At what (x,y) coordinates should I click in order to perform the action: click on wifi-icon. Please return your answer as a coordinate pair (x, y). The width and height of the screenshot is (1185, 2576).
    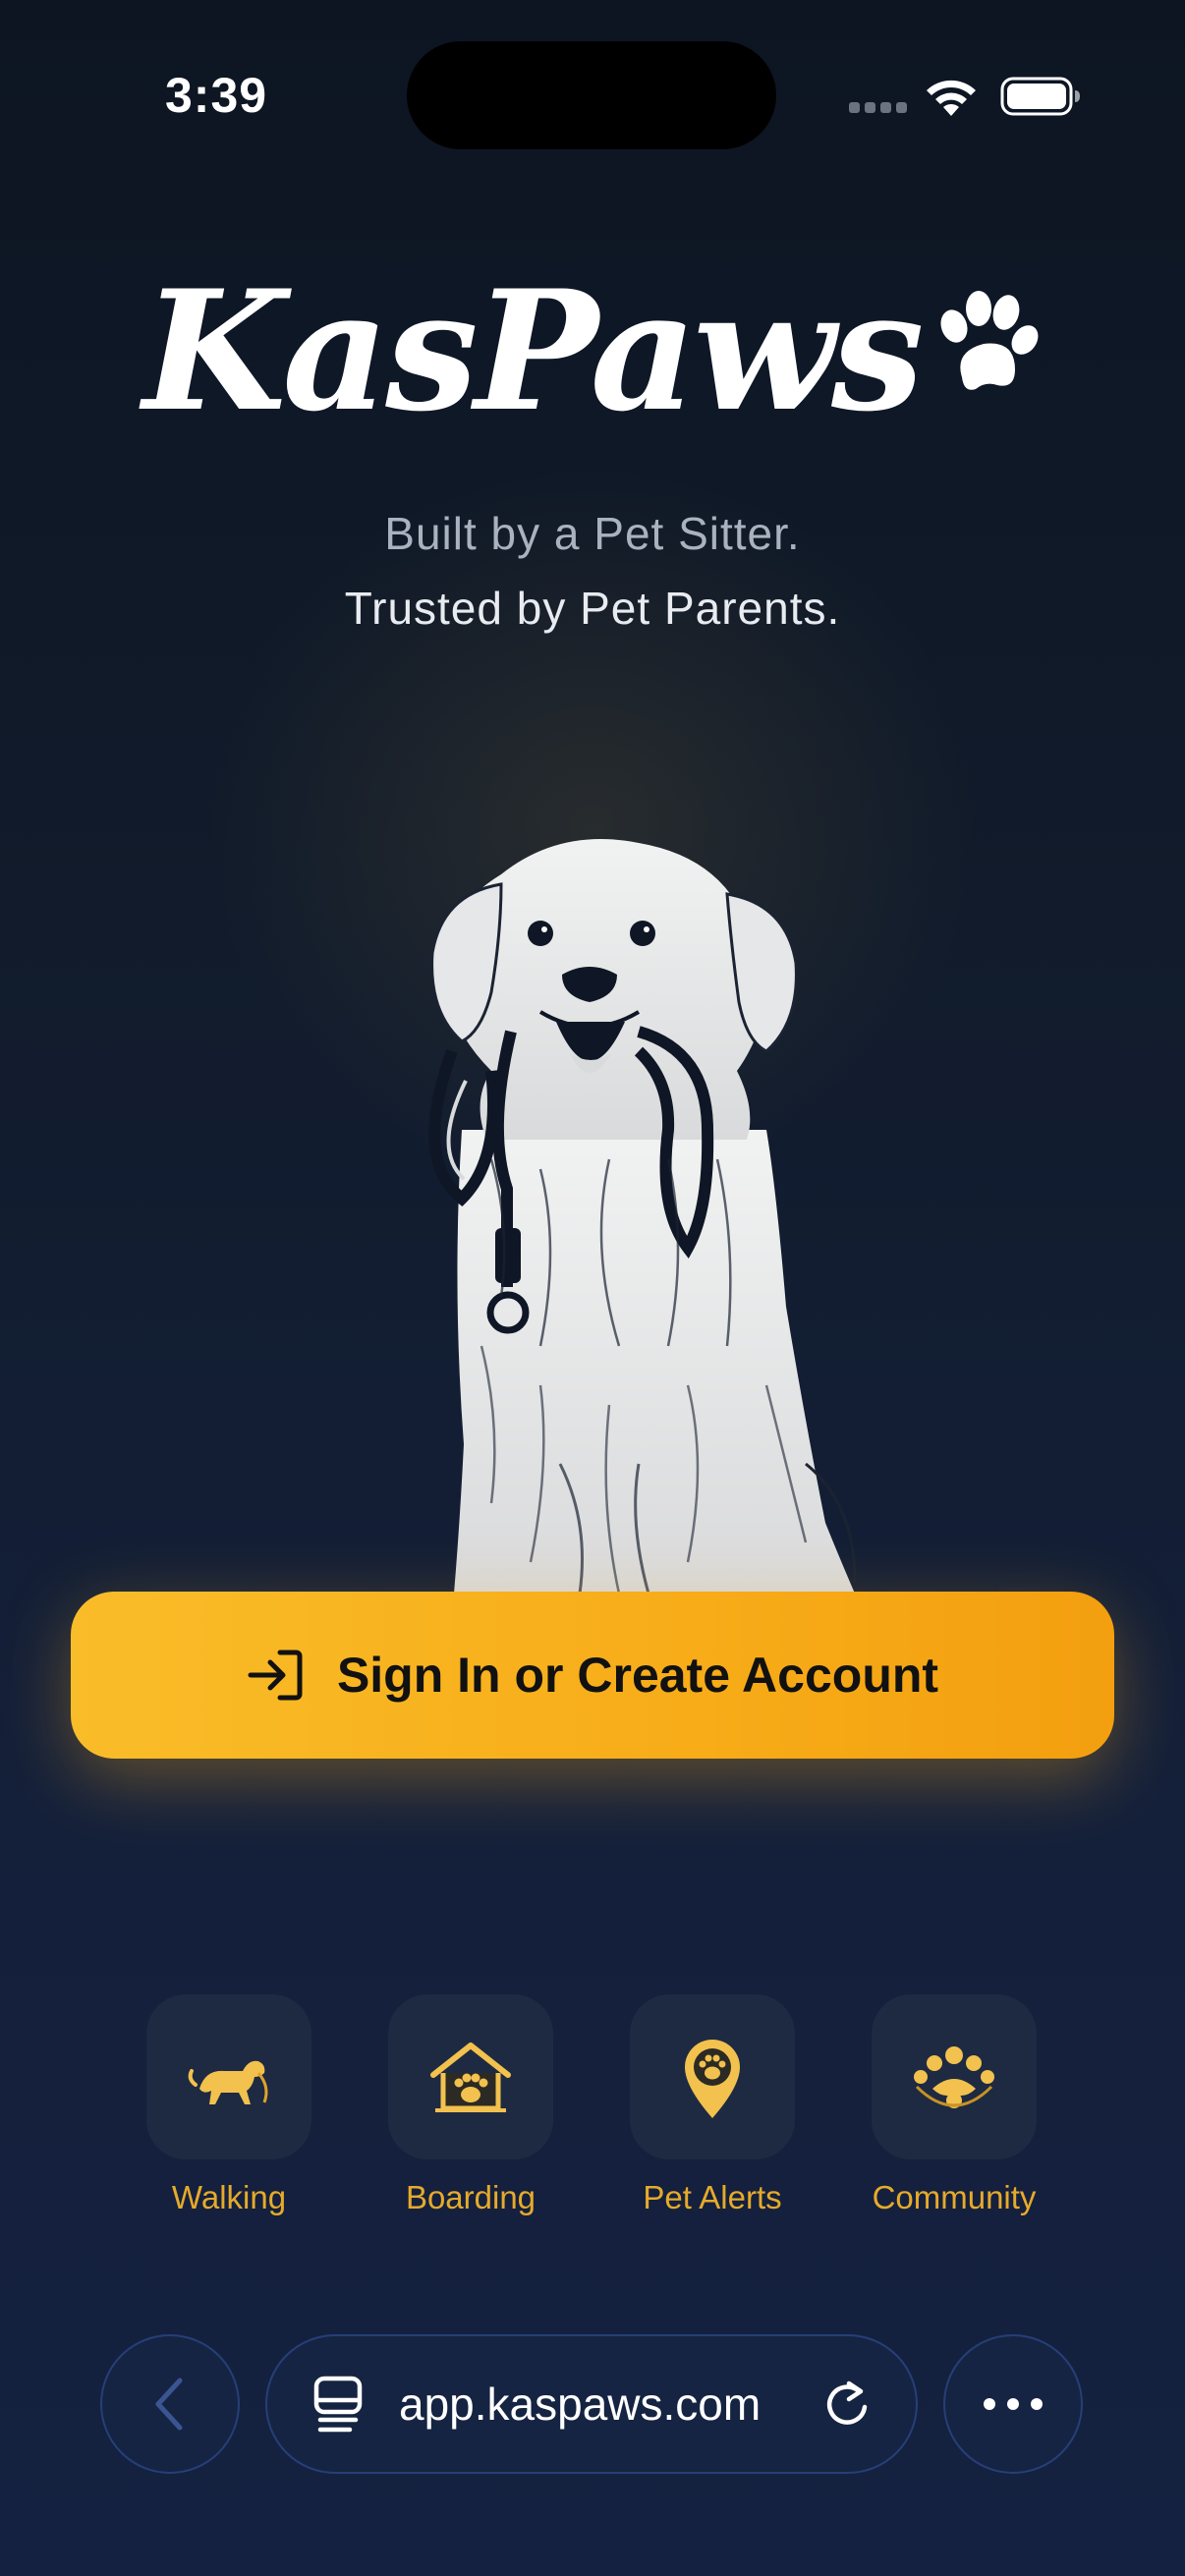
    Looking at the image, I should click on (952, 98).